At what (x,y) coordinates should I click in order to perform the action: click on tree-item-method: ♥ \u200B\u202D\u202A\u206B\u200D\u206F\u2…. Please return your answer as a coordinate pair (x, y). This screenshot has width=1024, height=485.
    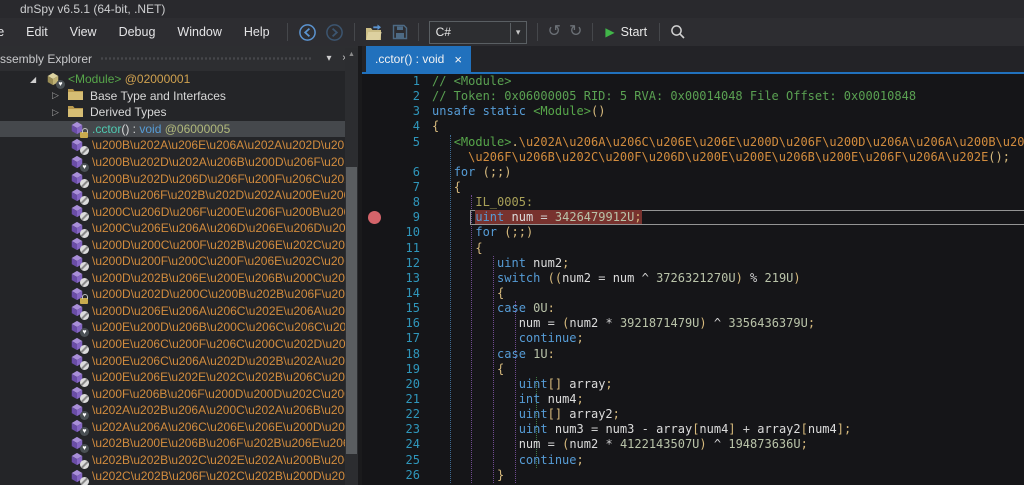
    Looking at the image, I should click on (179, 163).